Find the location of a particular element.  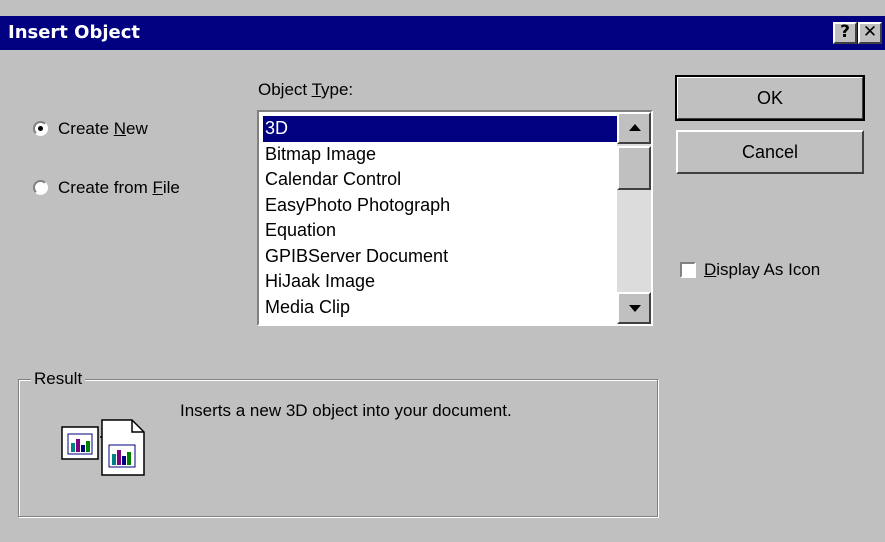

scroll-down-arrow-icon is located at coordinates (635, 308).